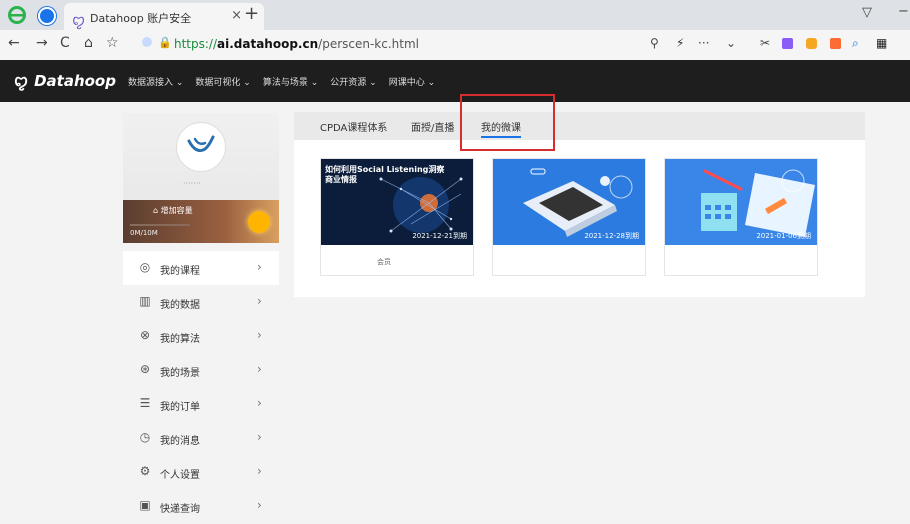  I want to click on scene-icon: ⊛, so click(145, 369).